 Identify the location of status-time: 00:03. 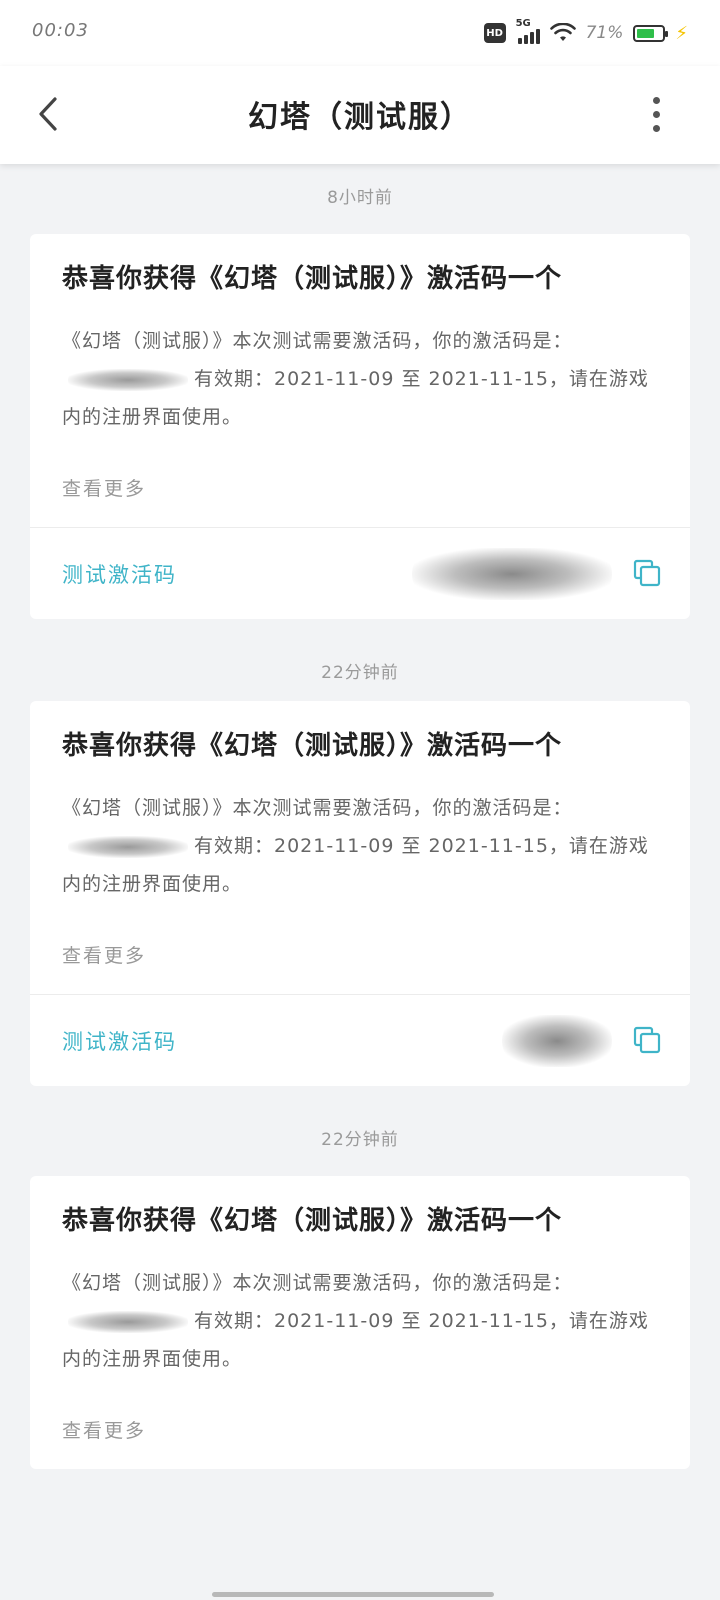
(60, 30).